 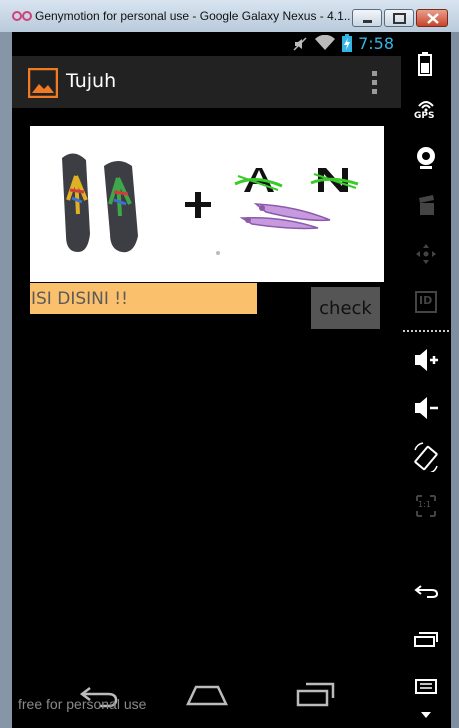 I want to click on dpad-icon, so click(x=426, y=254).